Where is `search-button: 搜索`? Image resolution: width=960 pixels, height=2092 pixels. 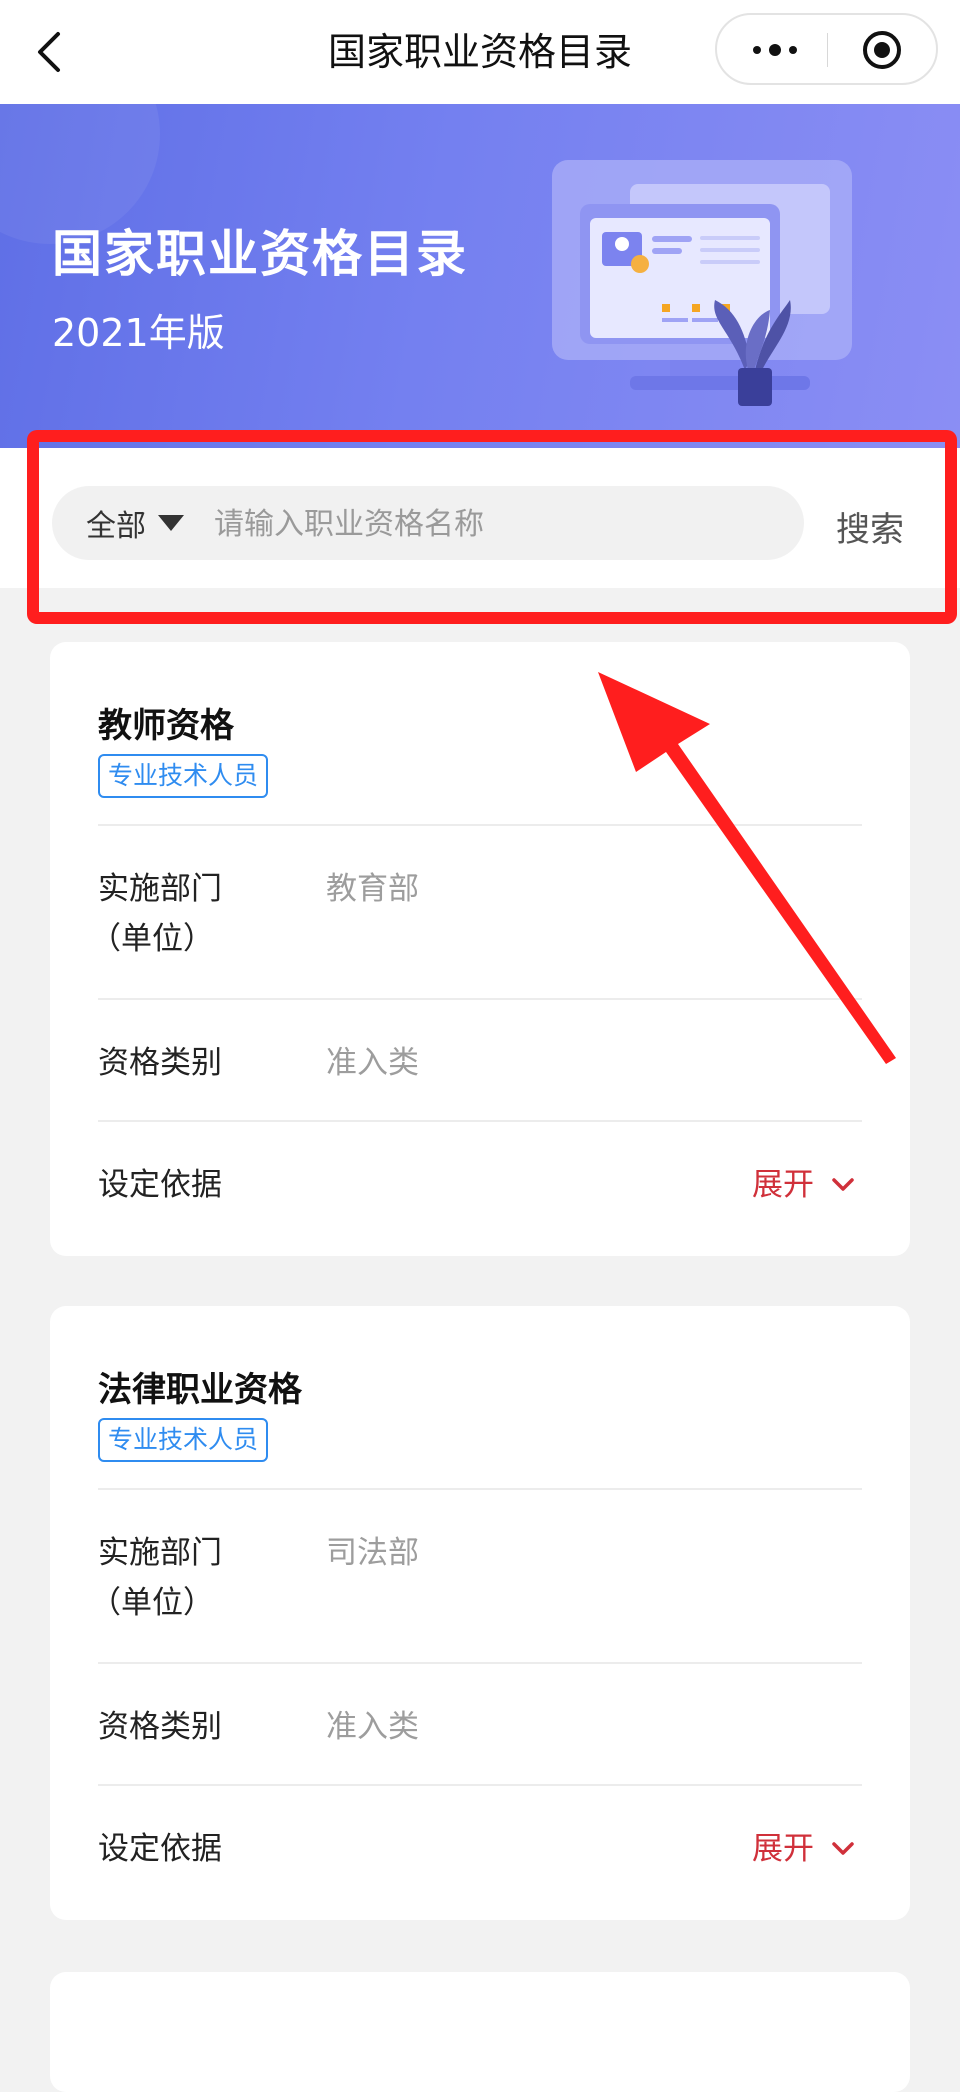
search-button: 搜索 is located at coordinates (870, 526).